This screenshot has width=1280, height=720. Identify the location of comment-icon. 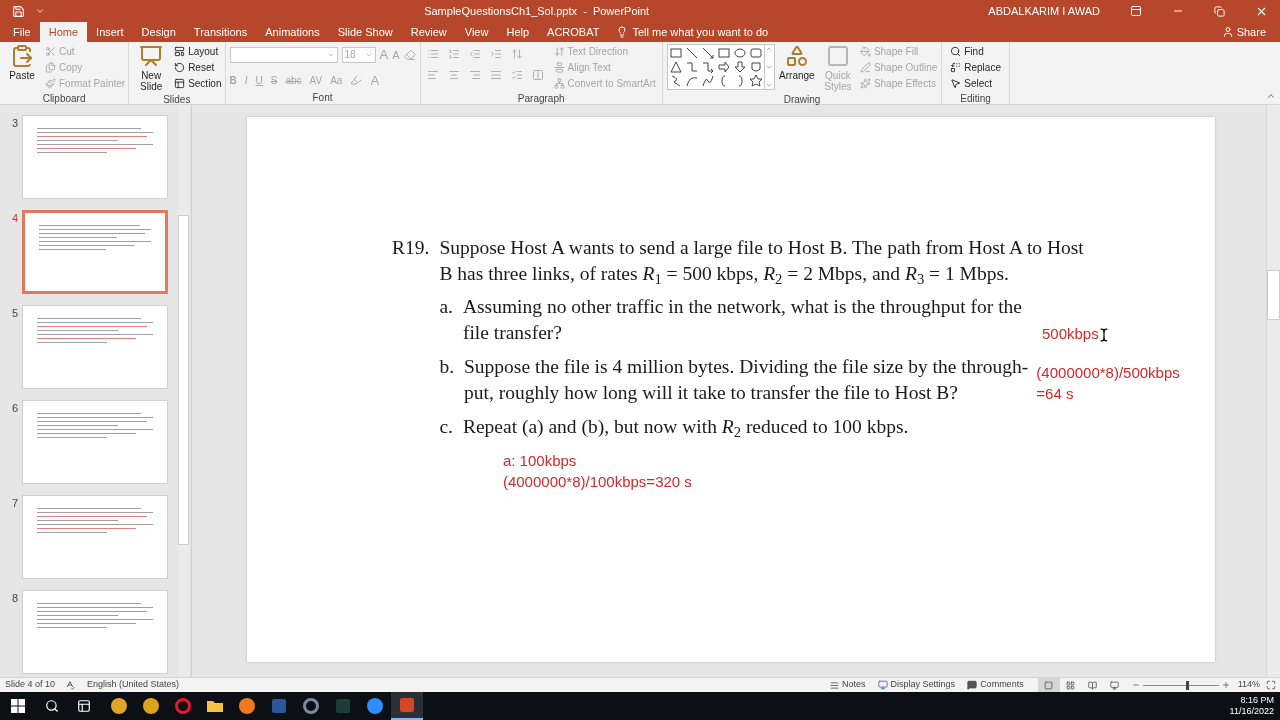
(972, 685).